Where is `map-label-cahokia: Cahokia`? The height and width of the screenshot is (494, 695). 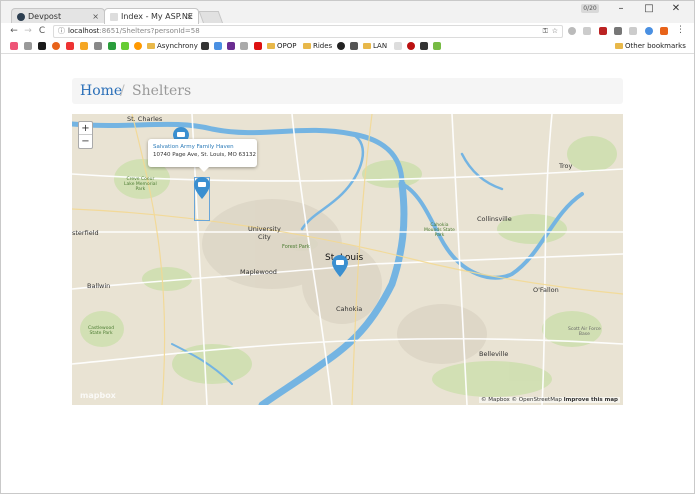
map-label-cahokia: Cahokia is located at coordinates (349, 309).